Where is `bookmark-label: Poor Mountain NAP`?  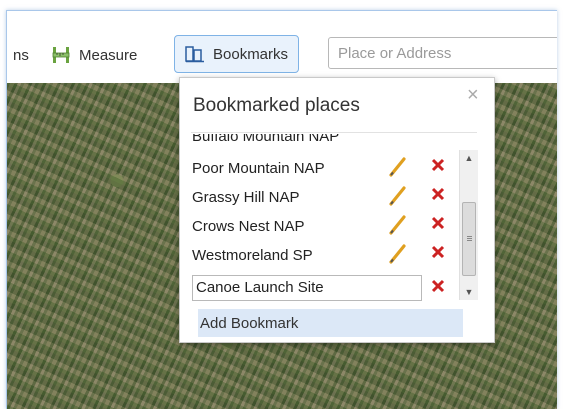
bookmark-label: Poor Mountain NAP is located at coordinates (258, 168).